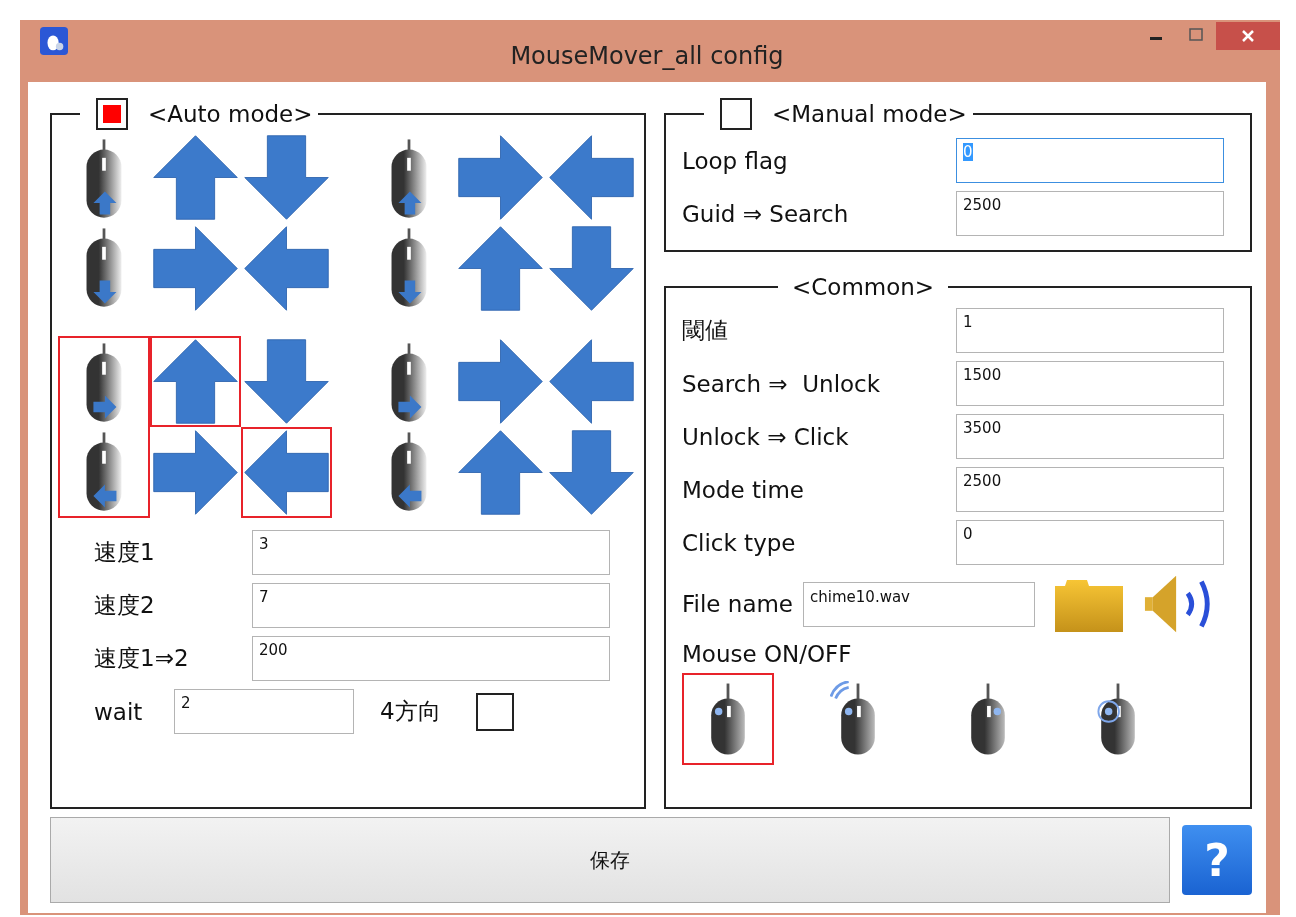 Image resolution: width=1296 pixels, height=917 pixels. Describe the element at coordinates (411, 711) in the screenshot. I see `checkbox-label: 4方向` at that location.